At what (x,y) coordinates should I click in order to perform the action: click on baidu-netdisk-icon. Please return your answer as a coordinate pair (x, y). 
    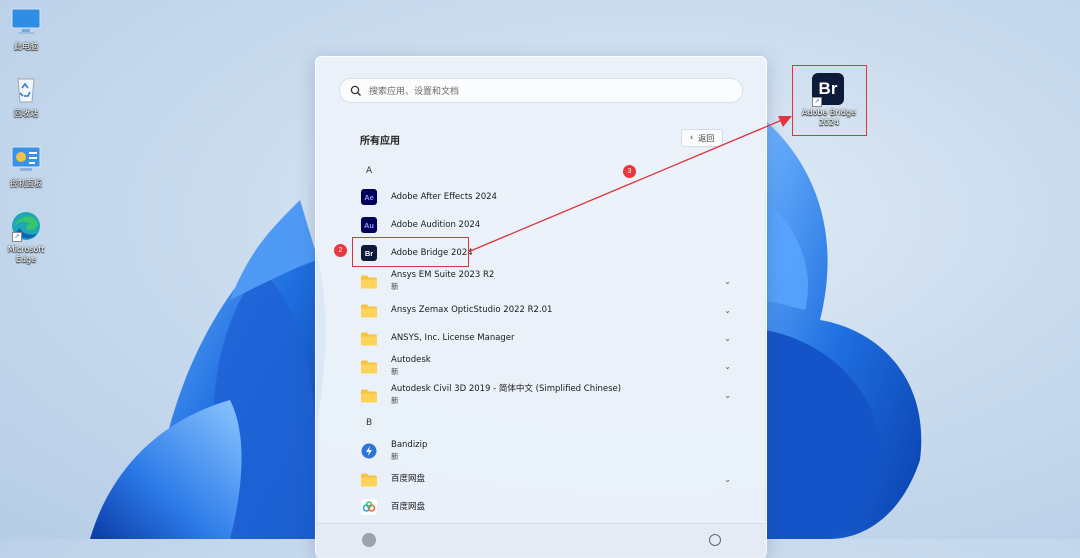
    Looking at the image, I should click on (369, 507).